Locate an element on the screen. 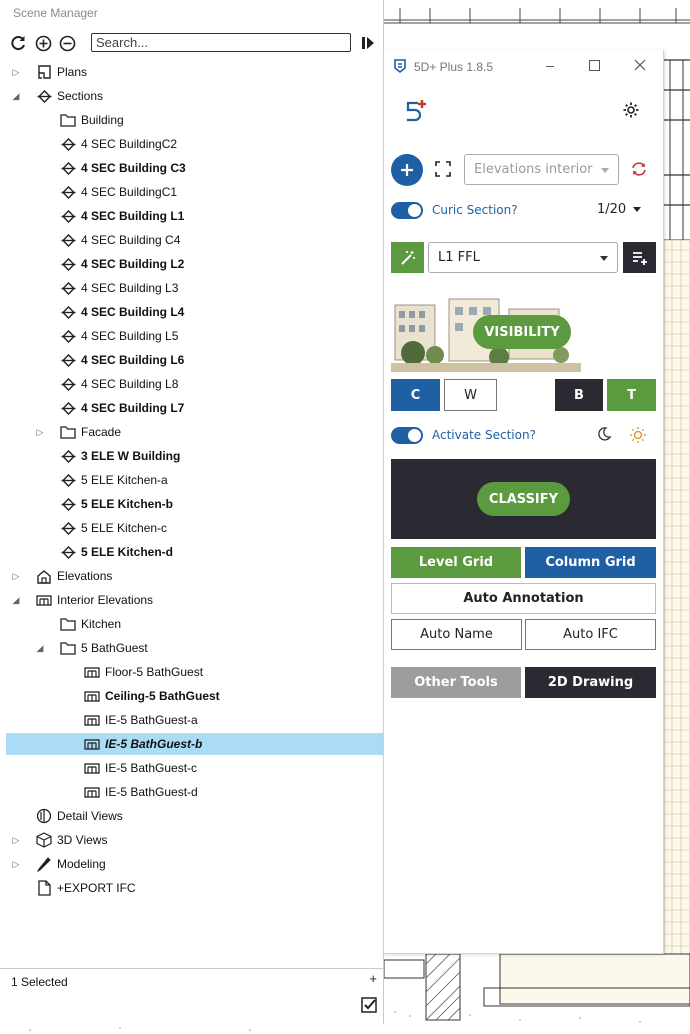  tree-row-selected: IE-5 BathGuest-b is located at coordinates (194, 744).